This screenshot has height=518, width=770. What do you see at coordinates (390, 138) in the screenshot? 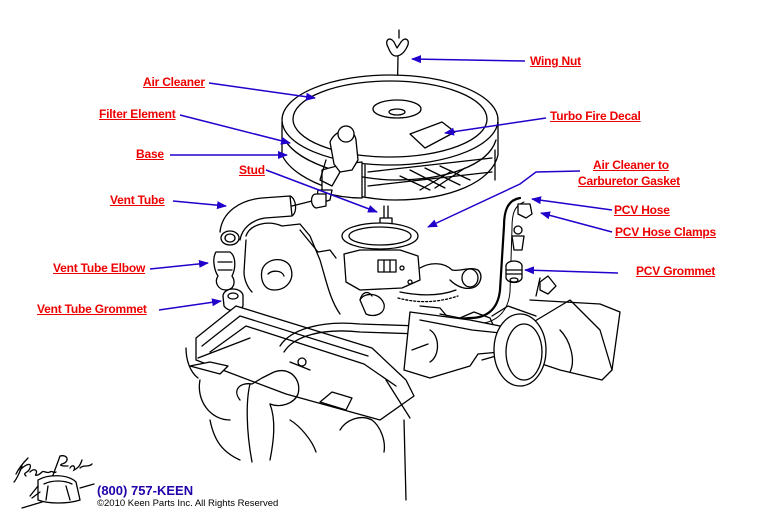
I see `air-cleaner-part` at bounding box center [390, 138].